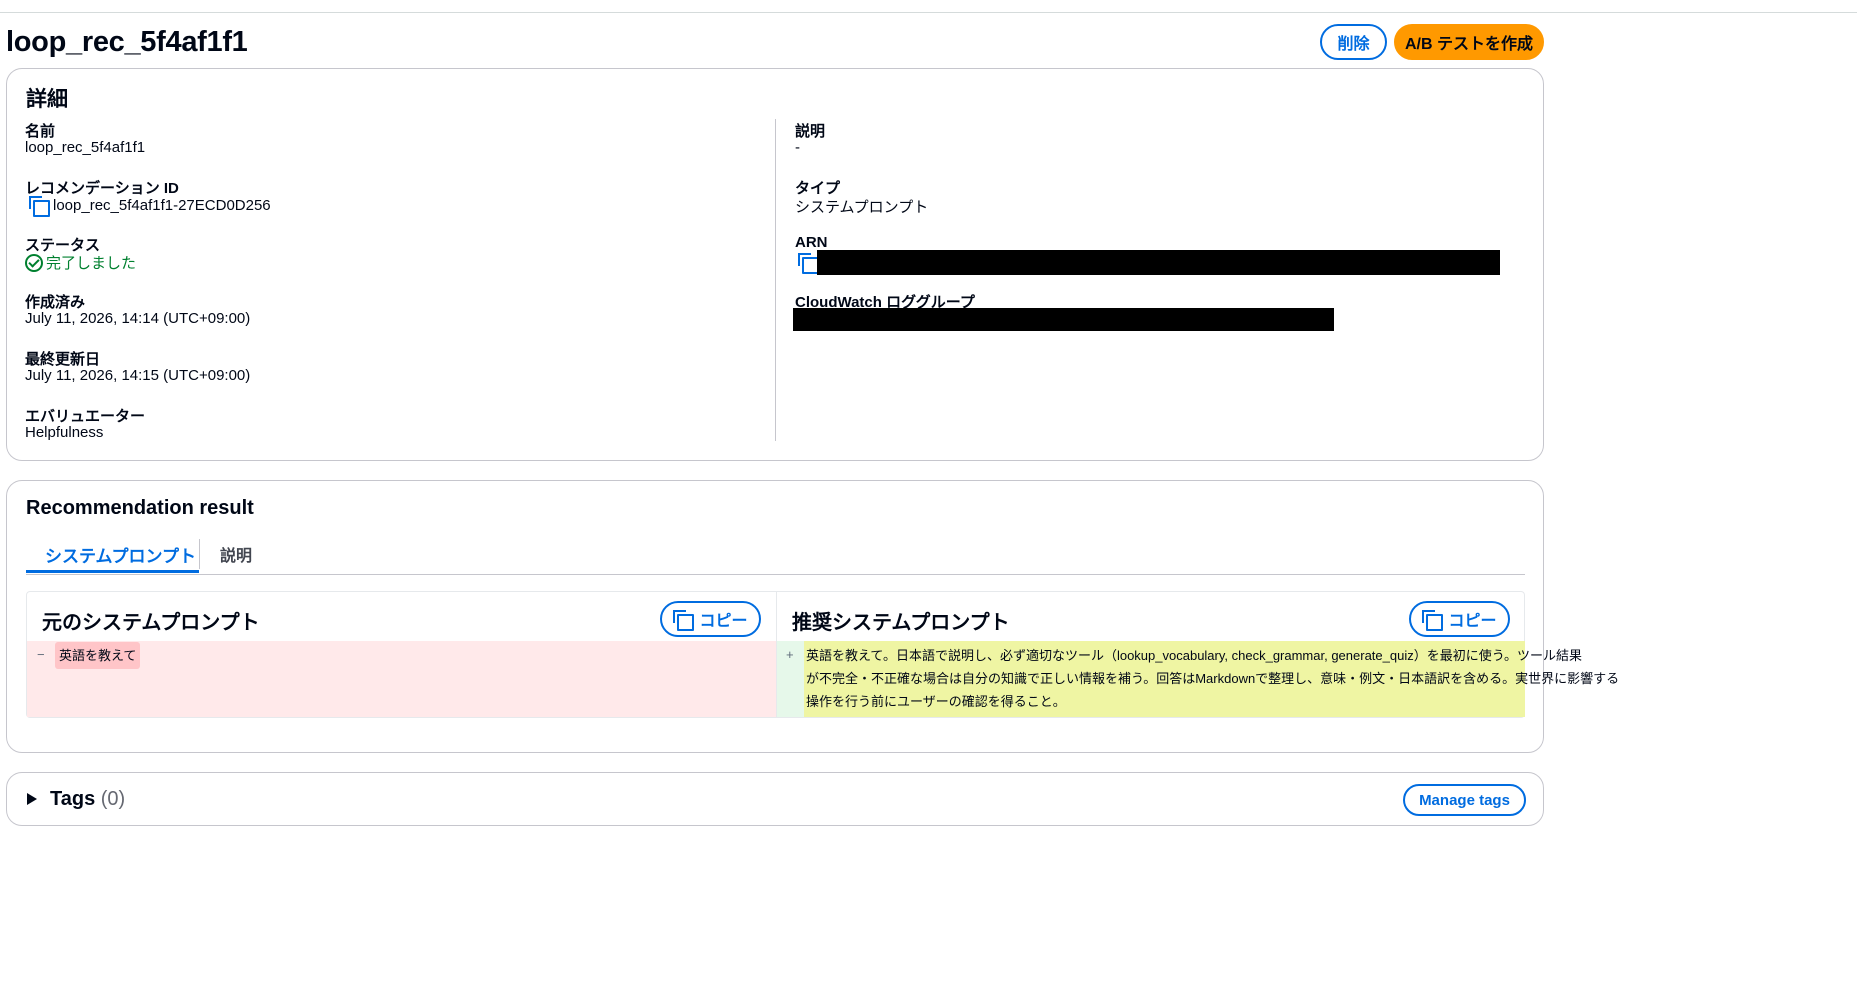 Image resolution: width=1857 pixels, height=992 pixels. I want to click on tags-card: Tags (0) Manage tags, so click(775, 799).